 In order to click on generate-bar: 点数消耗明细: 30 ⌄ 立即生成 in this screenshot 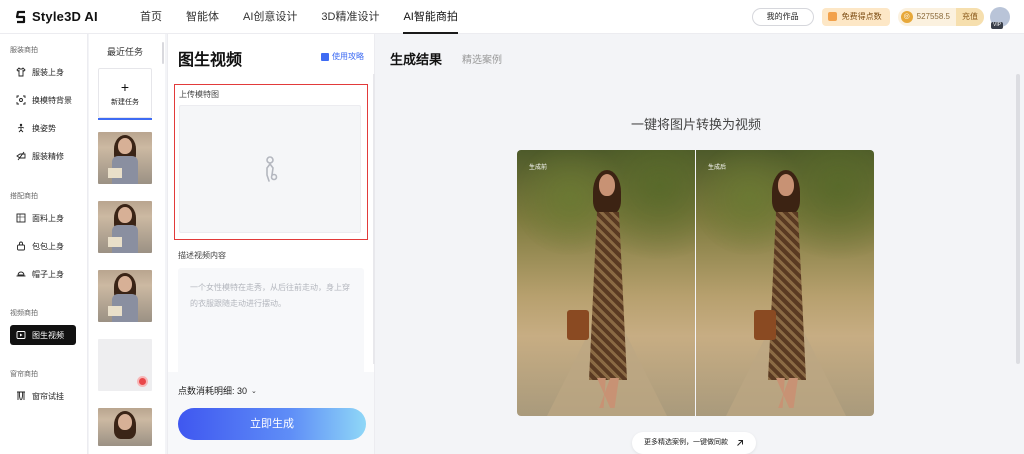, I will do `click(271, 413)`.